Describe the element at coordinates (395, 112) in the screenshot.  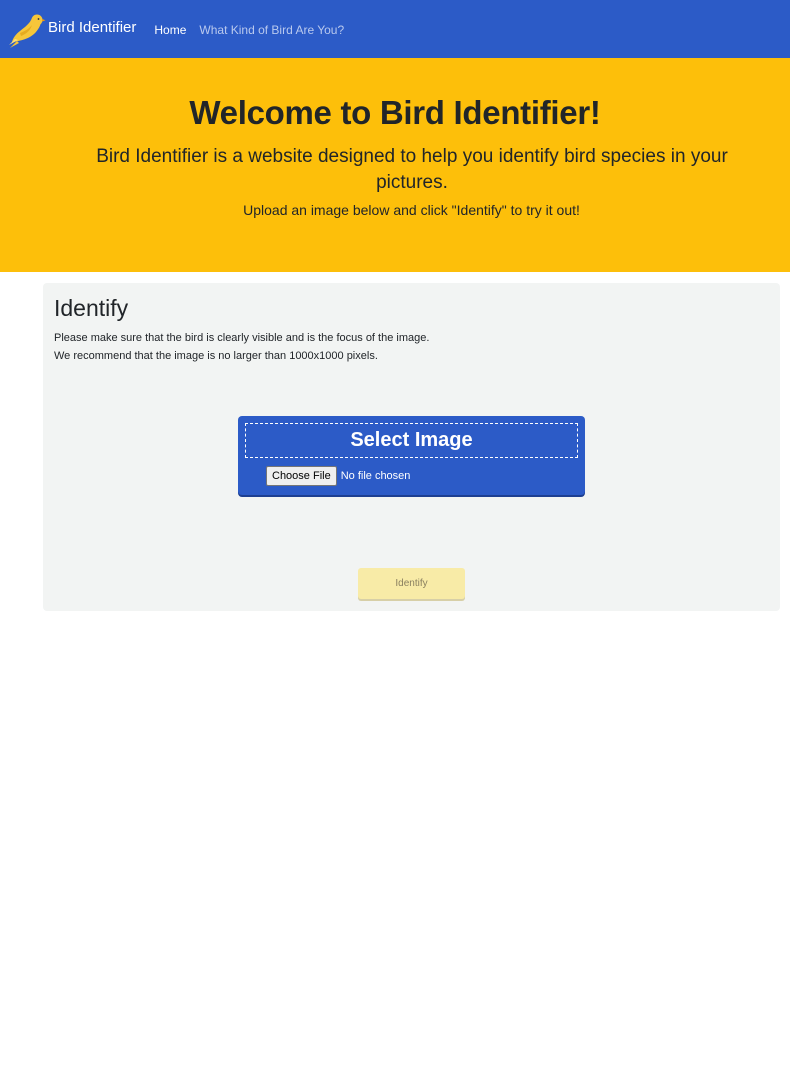
I see `hero-title: Welcome to Bird Identifier!` at that location.